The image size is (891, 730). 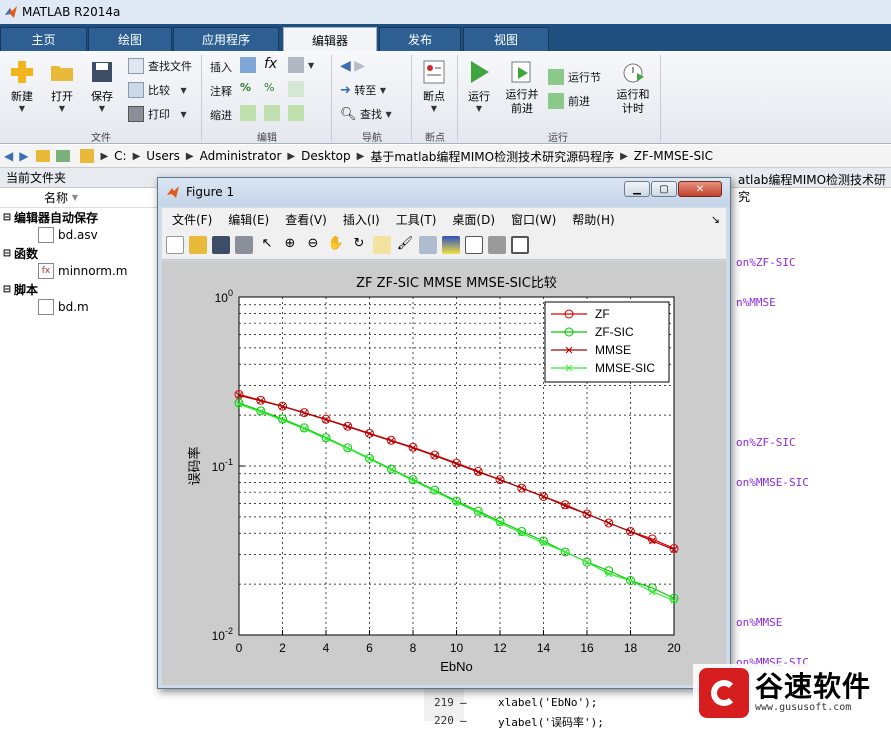 I want to click on dock-arrow-icon: ↘, so click(x=715, y=219).